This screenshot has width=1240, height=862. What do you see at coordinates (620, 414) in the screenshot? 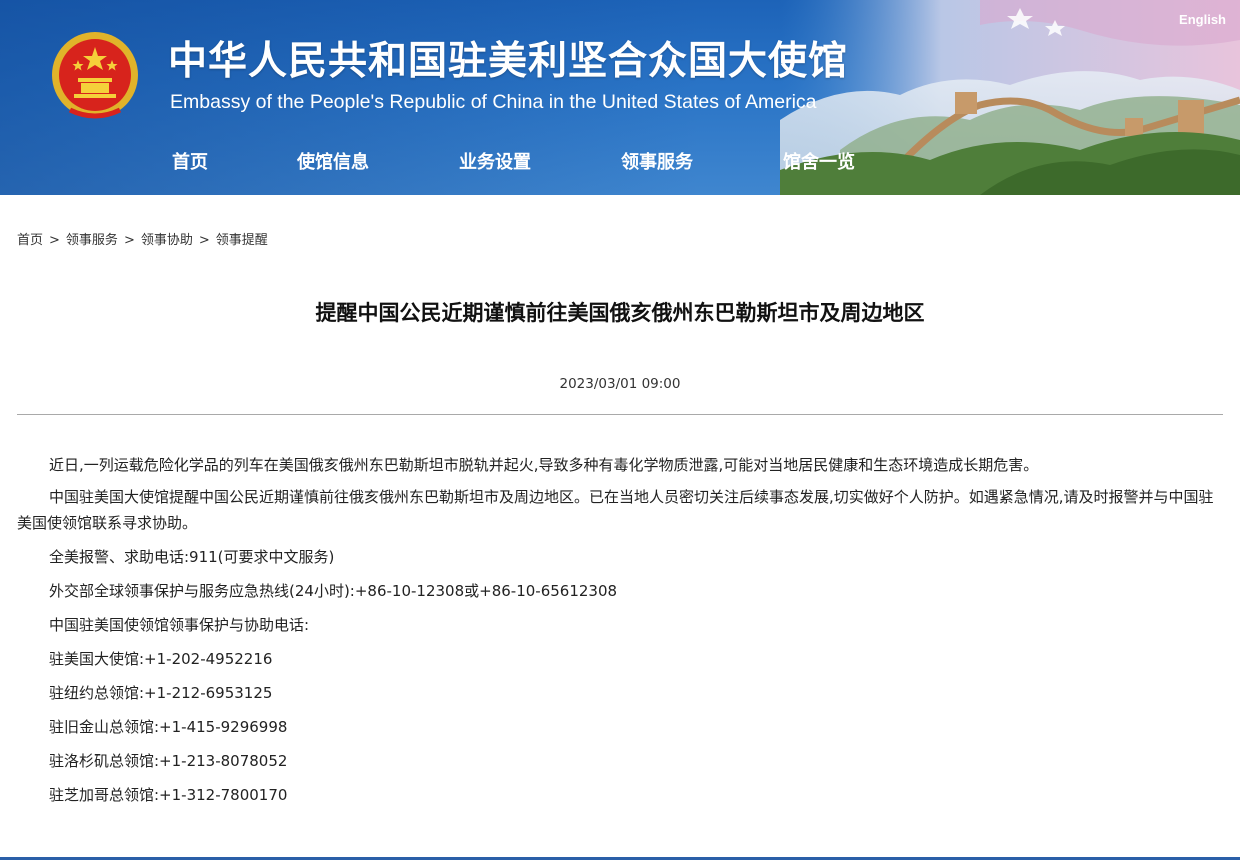
I see `title-divider` at bounding box center [620, 414].